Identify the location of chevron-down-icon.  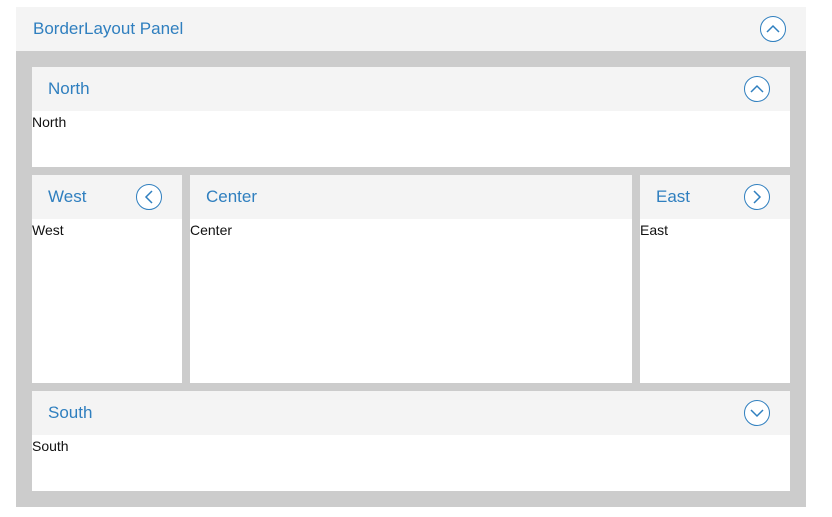
(757, 413).